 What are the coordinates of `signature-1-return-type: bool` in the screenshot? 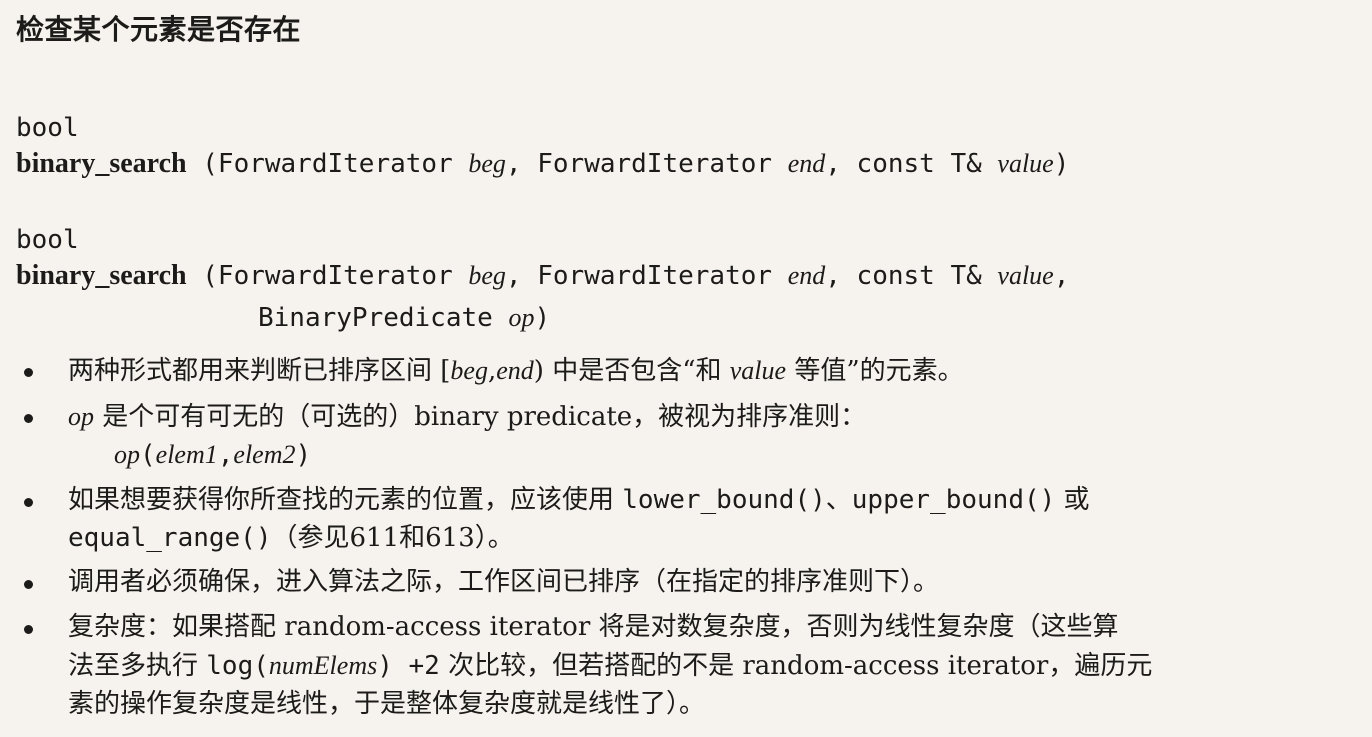 It's located at (47, 128).